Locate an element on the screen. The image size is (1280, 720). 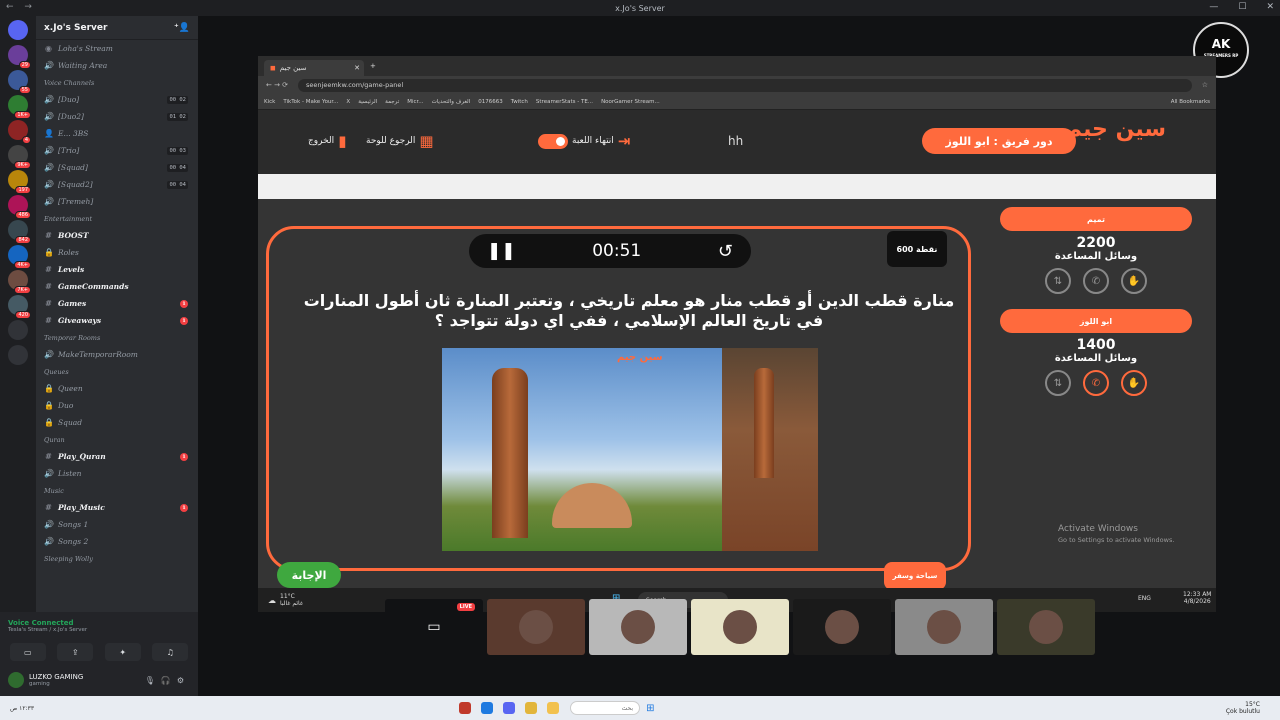
channel-item: 🔊 Songs 1 is located at coordinates (117, 524).